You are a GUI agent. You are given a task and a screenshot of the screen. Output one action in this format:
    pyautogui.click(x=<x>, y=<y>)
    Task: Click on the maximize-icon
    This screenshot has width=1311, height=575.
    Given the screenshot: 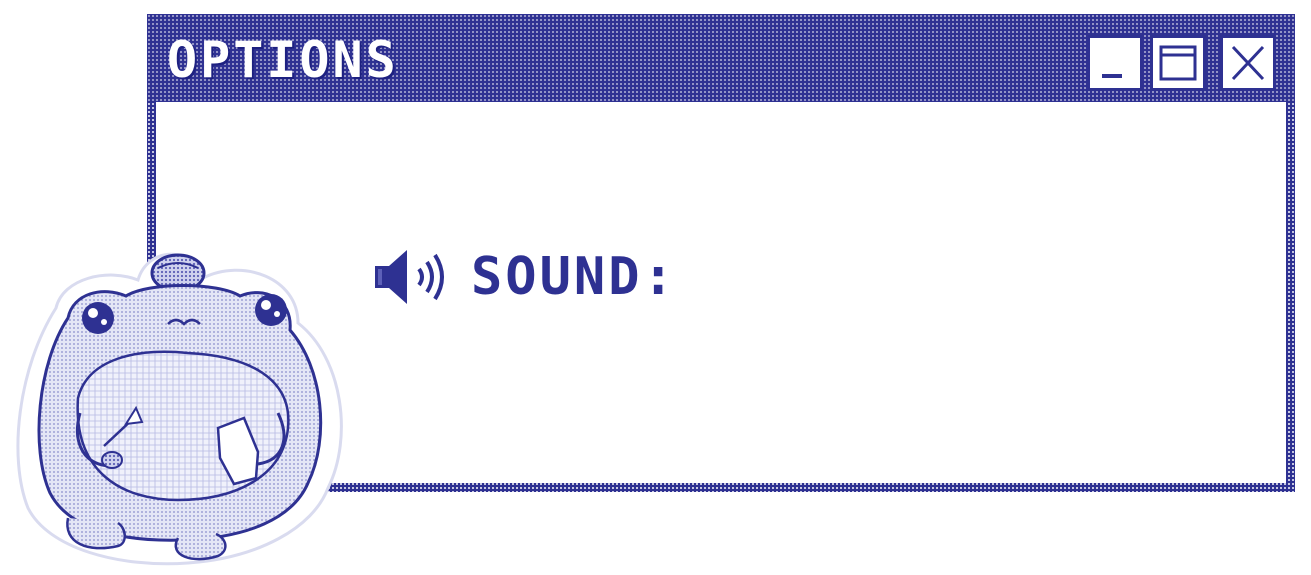 What is the action you would take?
    pyautogui.click(x=1178, y=63)
    